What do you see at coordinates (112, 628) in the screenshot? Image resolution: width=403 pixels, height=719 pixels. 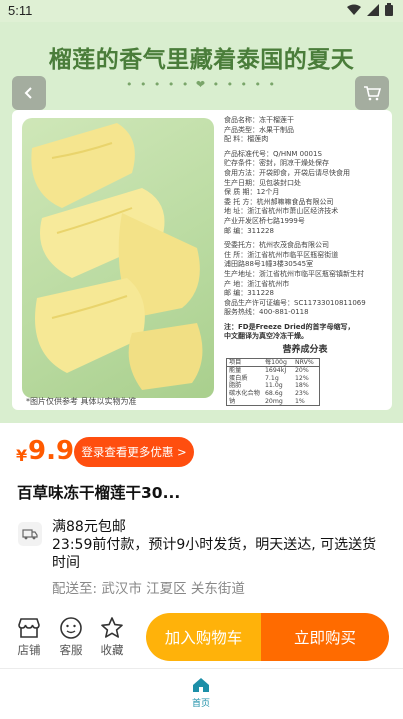 I see `star-icon` at bounding box center [112, 628].